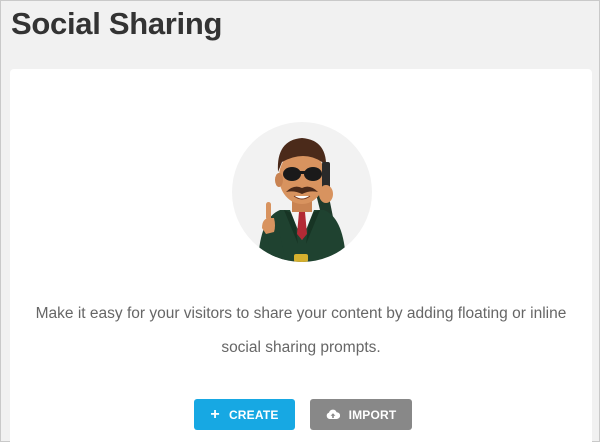 The image size is (600, 442). I want to click on plus-icon: +, so click(215, 414).